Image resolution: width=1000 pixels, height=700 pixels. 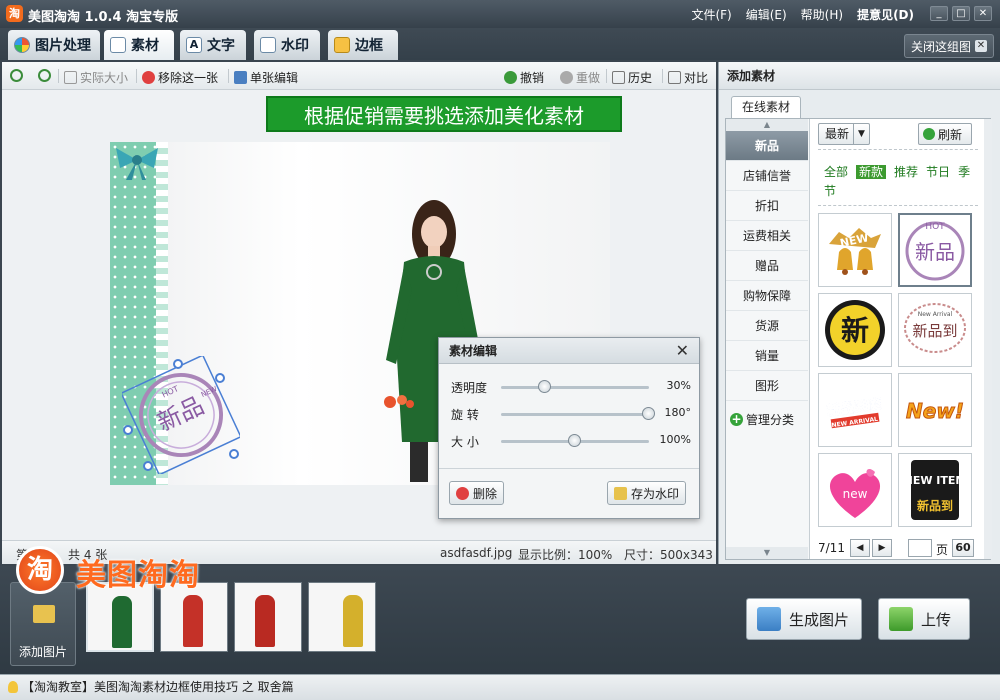 What do you see at coordinates (871, 172) in the screenshot?
I see `filter-new-style: 新款` at bounding box center [871, 172].